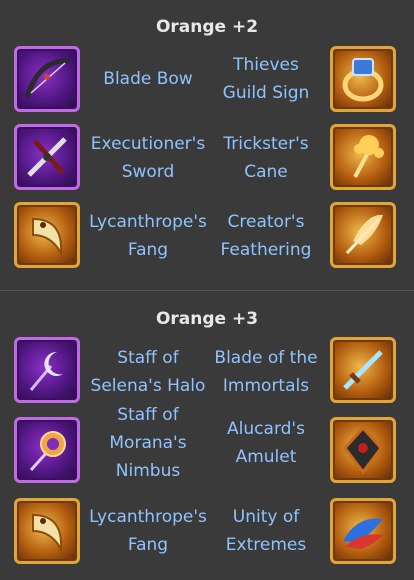 The height and width of the screenshot is (580, 414). I want to click on blade-bow-icon, so click(47, 79).